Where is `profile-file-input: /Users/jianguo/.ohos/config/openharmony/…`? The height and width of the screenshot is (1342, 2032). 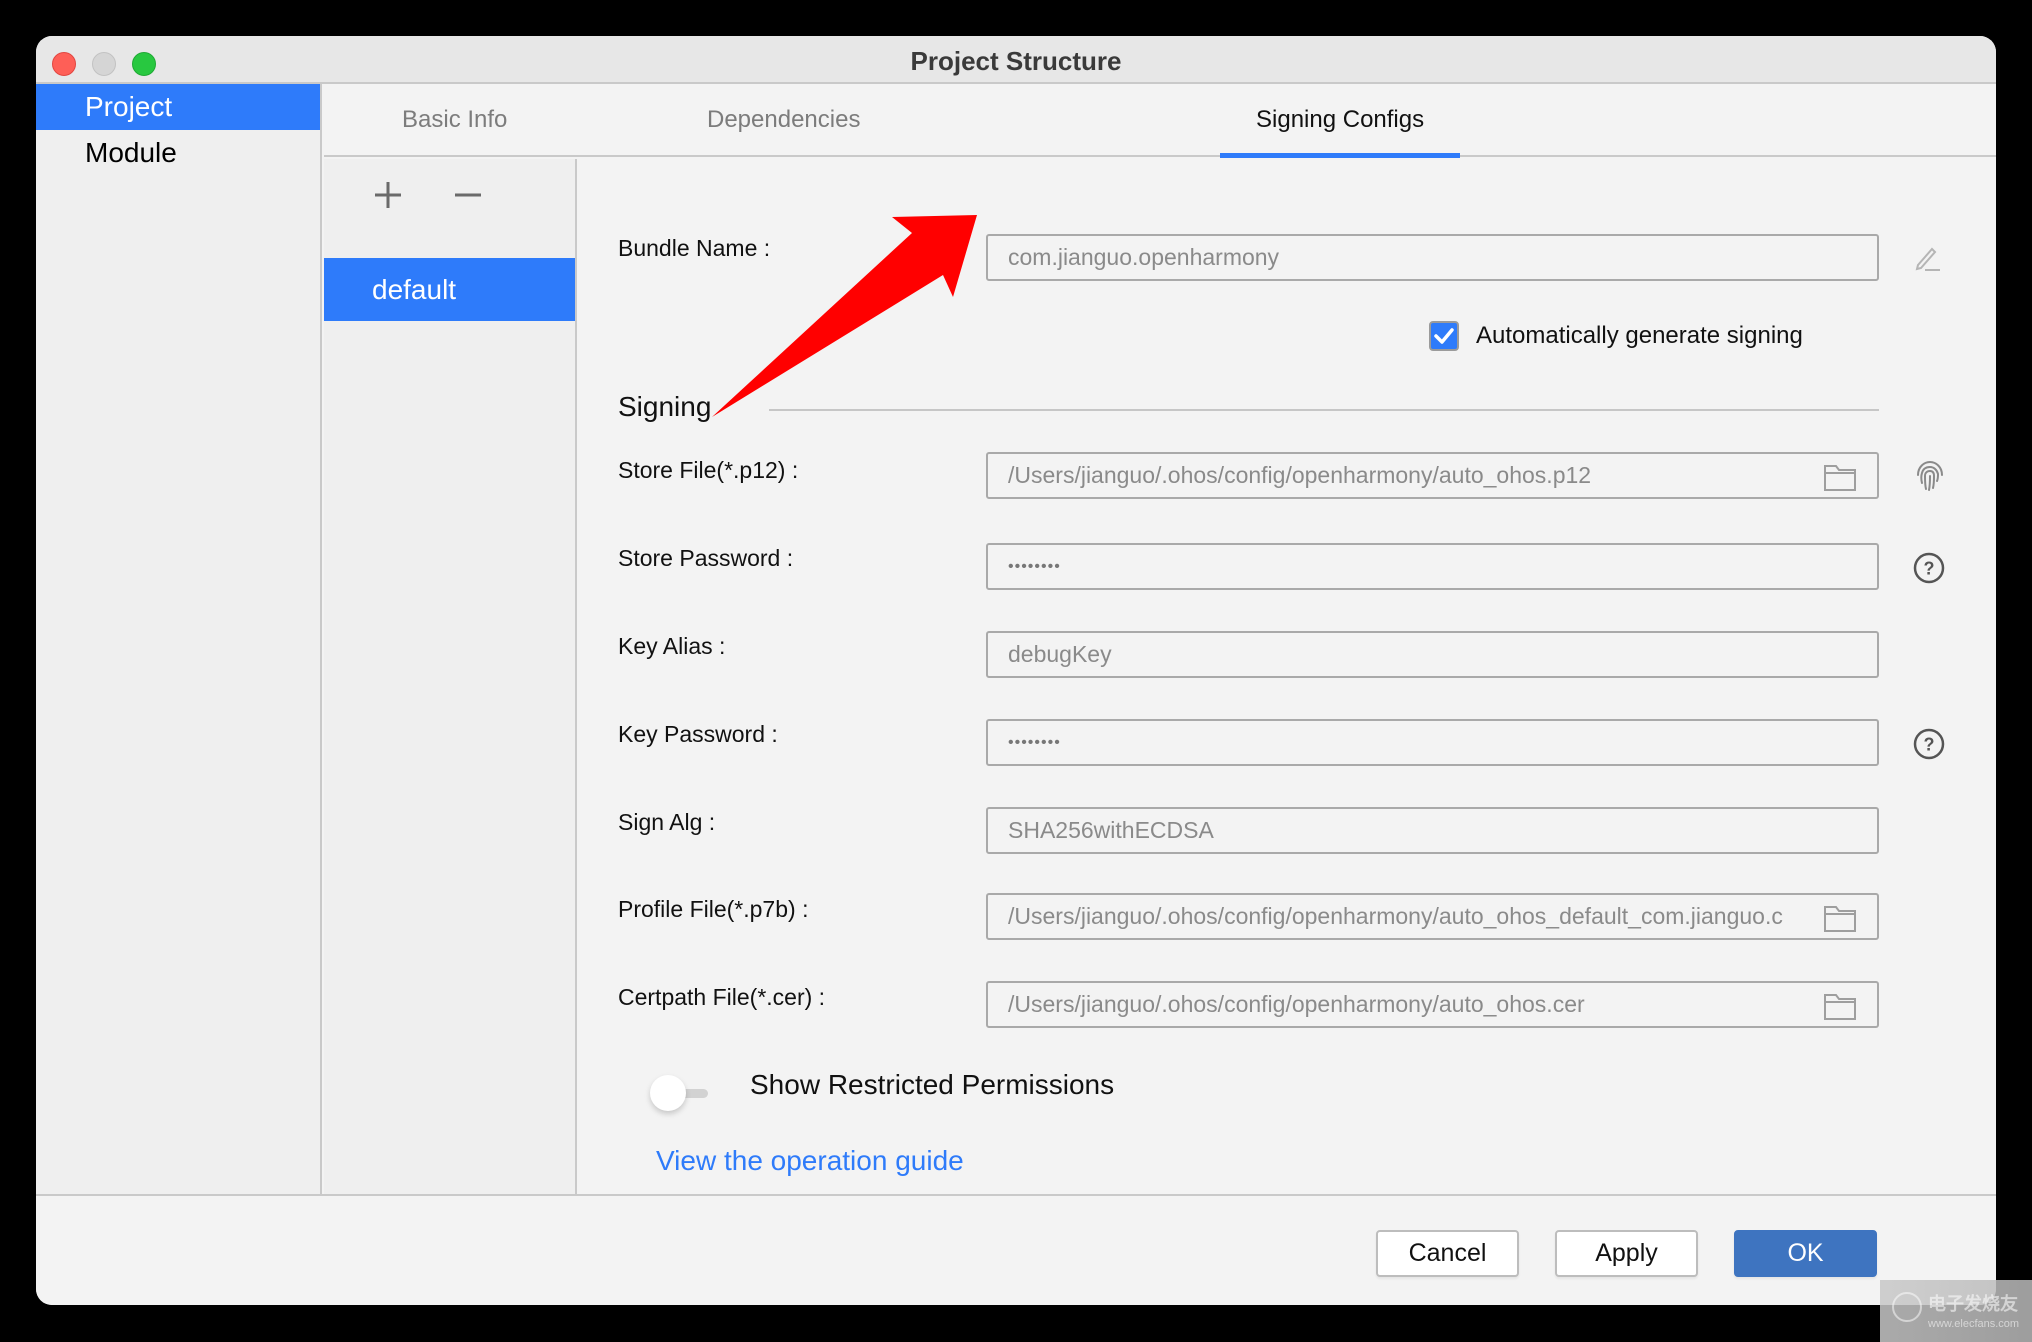 profile-file-input: /Users/jianguo/.ohos/config/openharmony/… is located at coordinates (1432, 916).